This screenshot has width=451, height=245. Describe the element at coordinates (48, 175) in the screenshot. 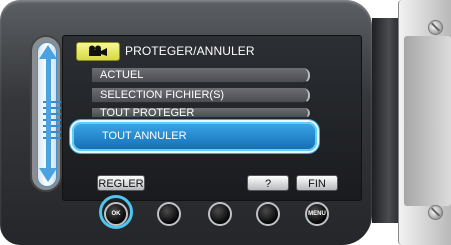

I see `arrow-down-icon` at that location.